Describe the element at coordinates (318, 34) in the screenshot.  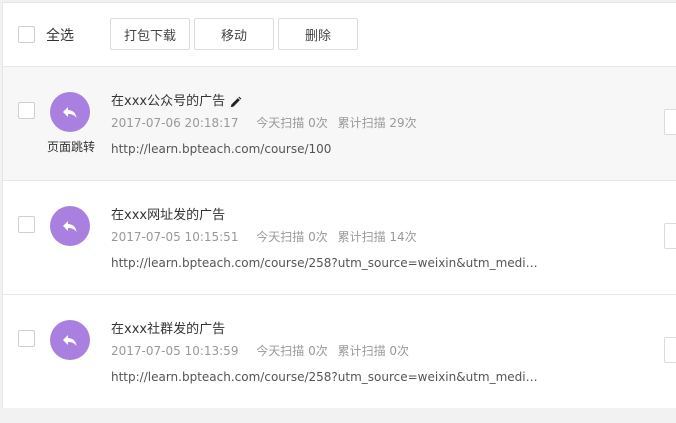
I see `delete-button: 删除` at that location.